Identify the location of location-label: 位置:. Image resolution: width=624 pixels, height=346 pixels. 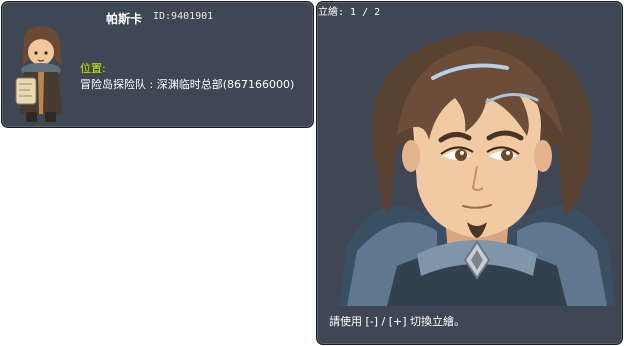
(93, 68).